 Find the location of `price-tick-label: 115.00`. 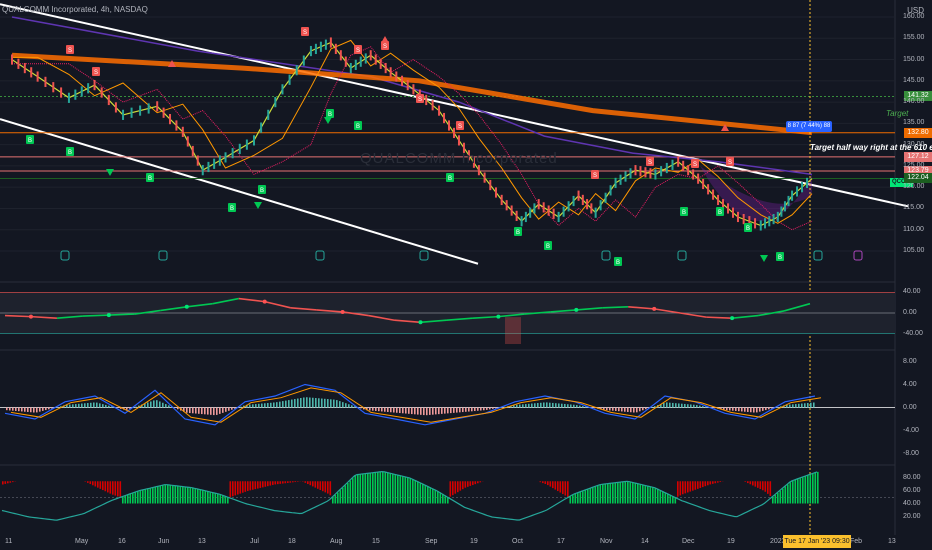

price-tick-label: 115.00 is located at coordinates (913, 208).